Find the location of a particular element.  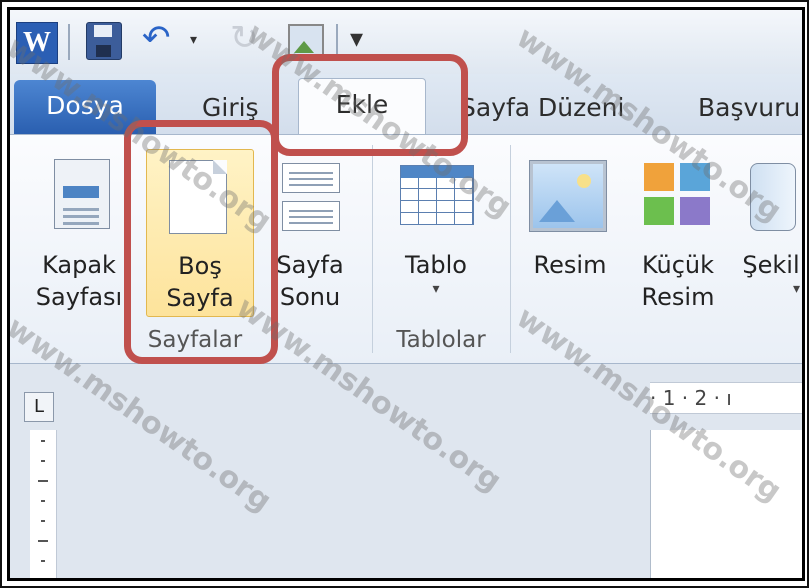

highlight-insert-tab is located at coordinates (370, 105).